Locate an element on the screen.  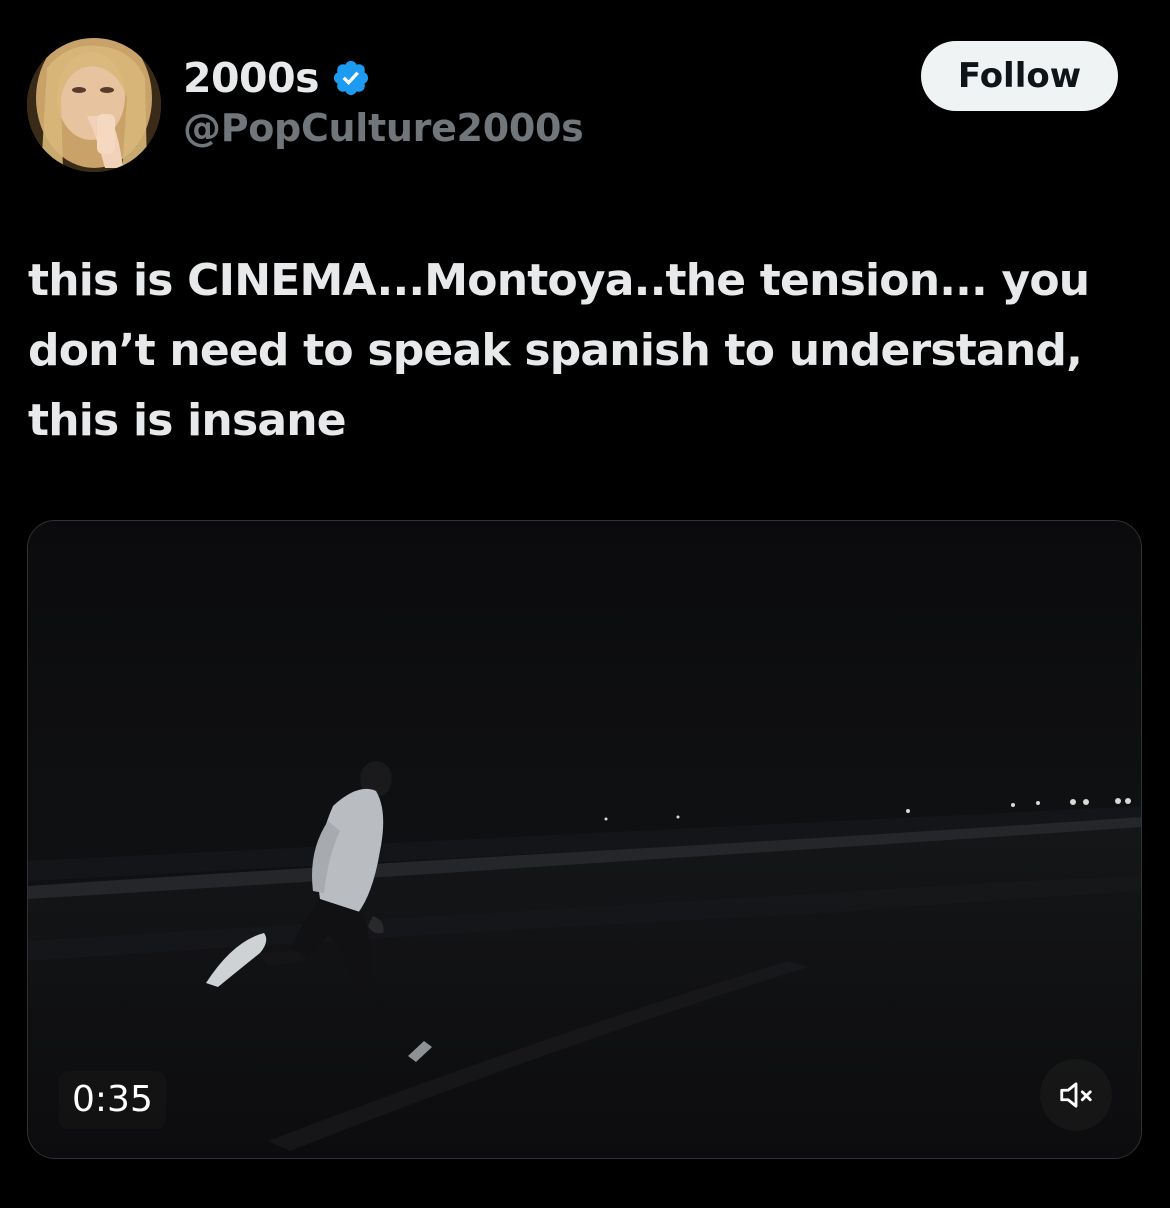
volume-muted-icon is located at coordinates (1076, 1095).